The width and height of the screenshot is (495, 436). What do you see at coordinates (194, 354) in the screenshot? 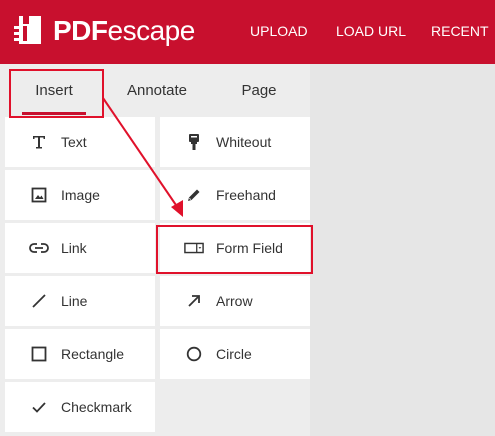
I see `circle-icon` at bounding box center [194, 354].